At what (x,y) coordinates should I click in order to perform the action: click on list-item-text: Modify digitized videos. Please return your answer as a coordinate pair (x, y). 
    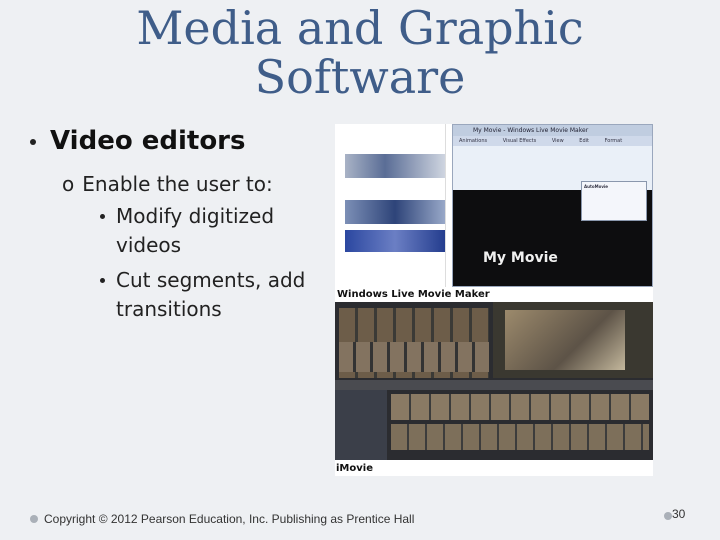
    Looking at the image, I should click on (195, 230).